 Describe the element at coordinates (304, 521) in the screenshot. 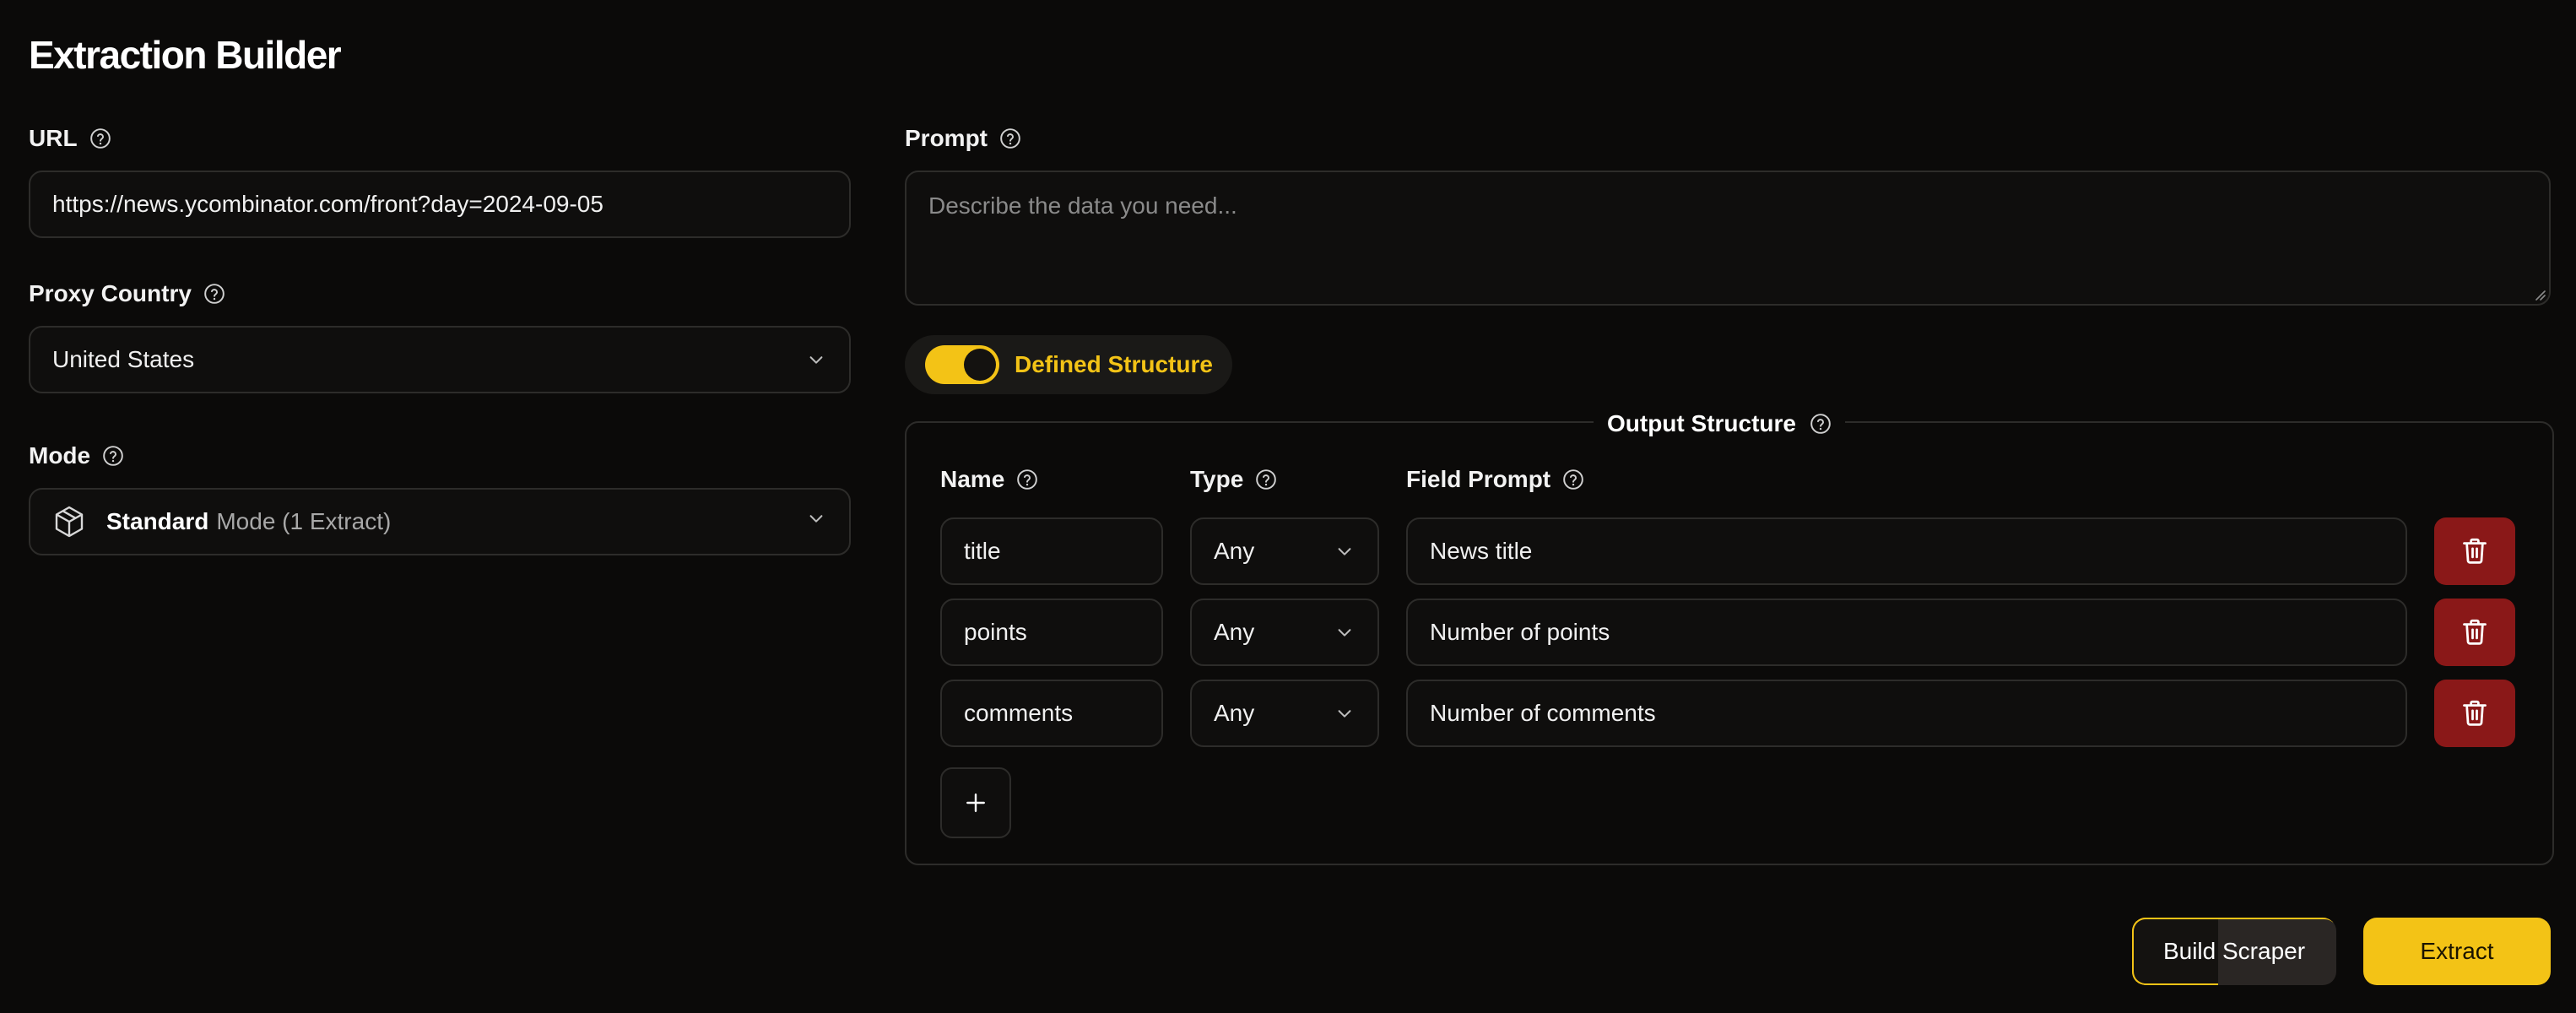

I see `mode-value-rest: Mode (1 Extract)` at that location.